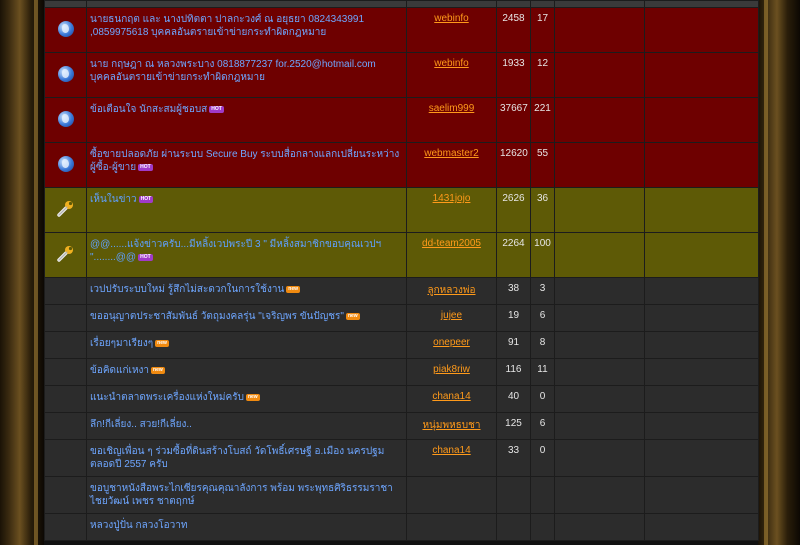  Describe the element at coordinates (451, 342) in the screenshot. I see `author-link: onepeer` at that location.